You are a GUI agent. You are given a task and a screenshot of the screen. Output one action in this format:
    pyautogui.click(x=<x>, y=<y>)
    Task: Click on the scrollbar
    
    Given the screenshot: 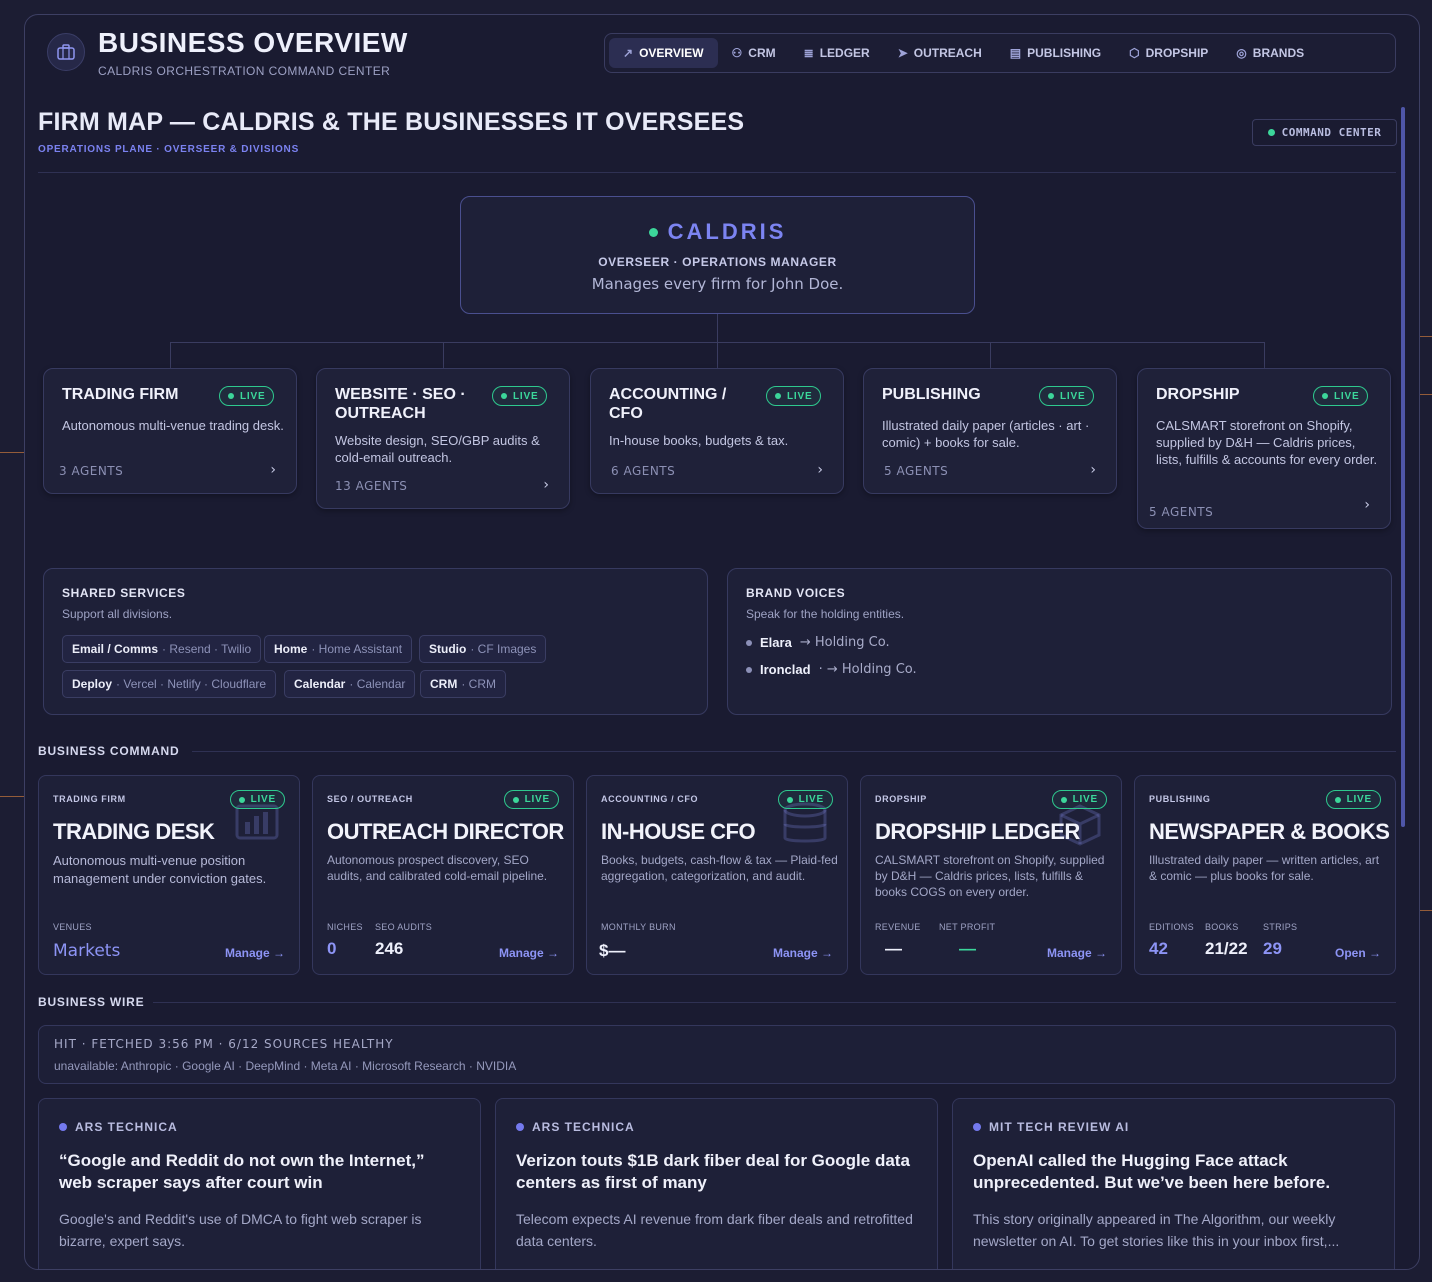 What is the action you would take?
    pyautogui.click(x=1403, y=467)
    